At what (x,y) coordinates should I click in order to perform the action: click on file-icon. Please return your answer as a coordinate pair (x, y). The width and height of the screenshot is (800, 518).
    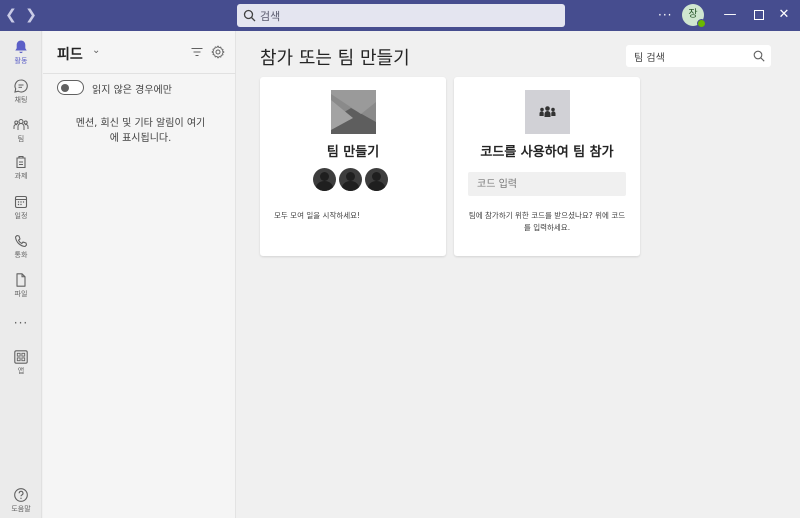
    Looking at the image, I should click on (21, 280).